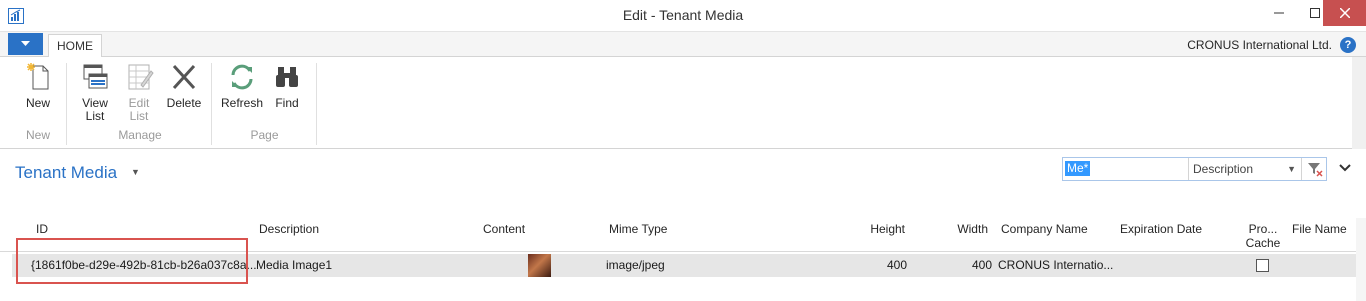  What do you see at coordinates (294, 265) in the screenshot?
I see `cell-description: Media Image1` at bounding box center [294, 265].